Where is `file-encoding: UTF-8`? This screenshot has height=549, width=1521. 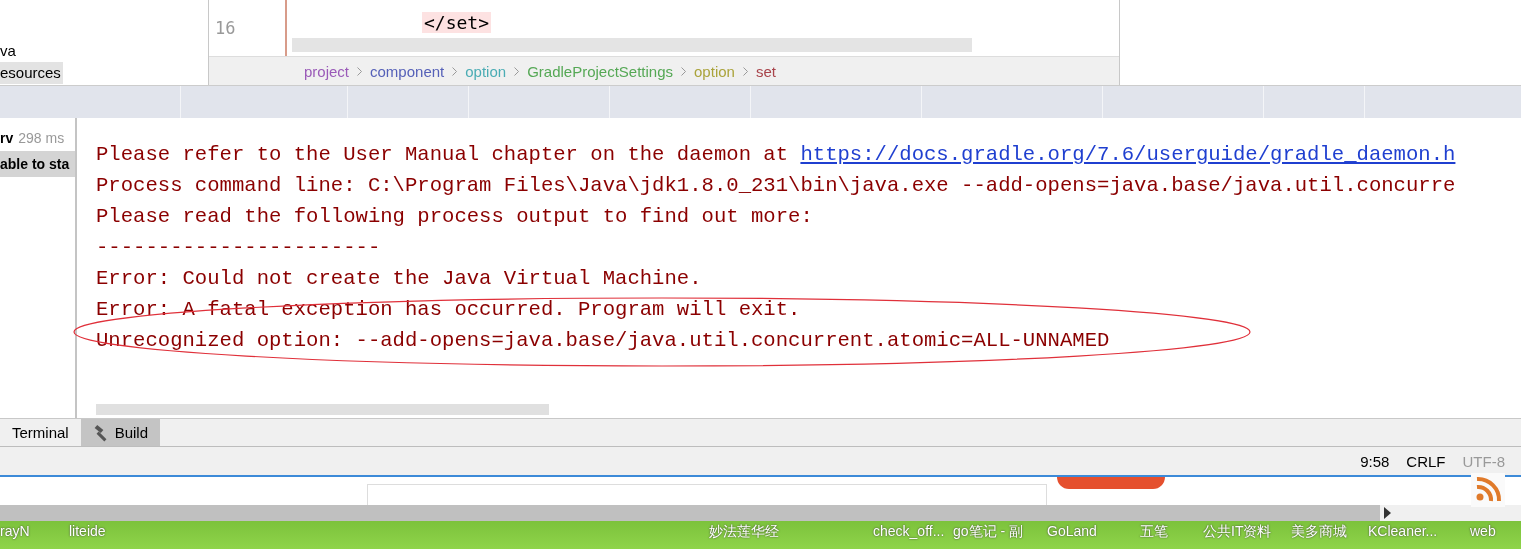 file-encoding: UTF-8 is located at coordinates (1483, 461).